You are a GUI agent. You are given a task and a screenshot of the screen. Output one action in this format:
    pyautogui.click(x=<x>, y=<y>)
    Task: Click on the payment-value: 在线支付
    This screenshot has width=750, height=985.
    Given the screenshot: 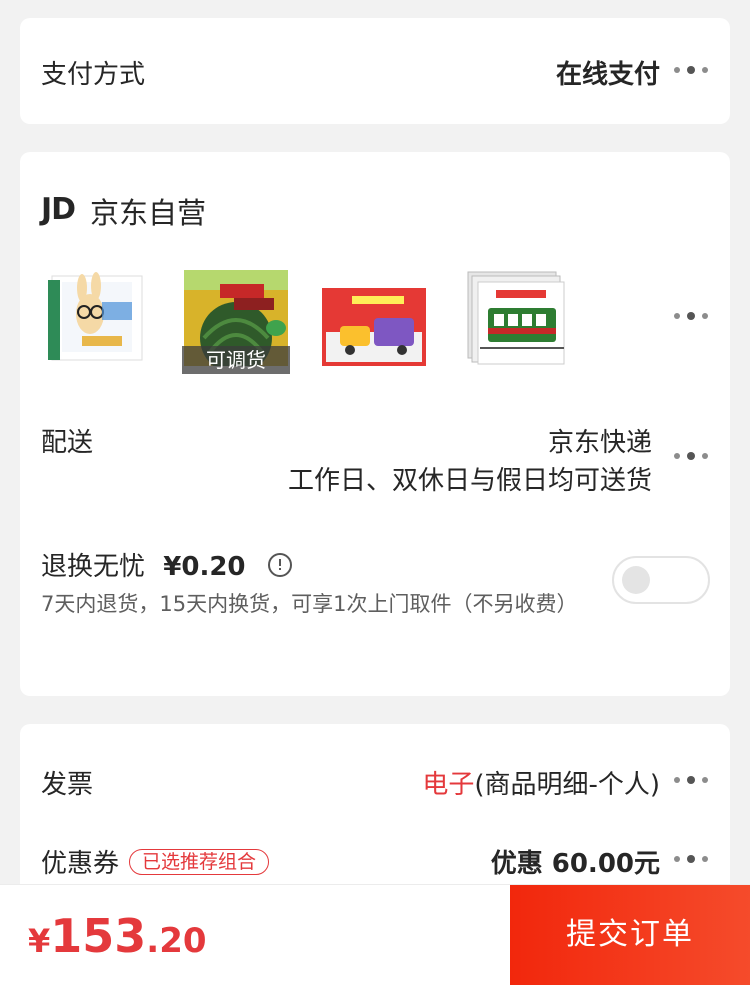 What is the action you would take?
    pyautogui.click(x=607, y=75)
    